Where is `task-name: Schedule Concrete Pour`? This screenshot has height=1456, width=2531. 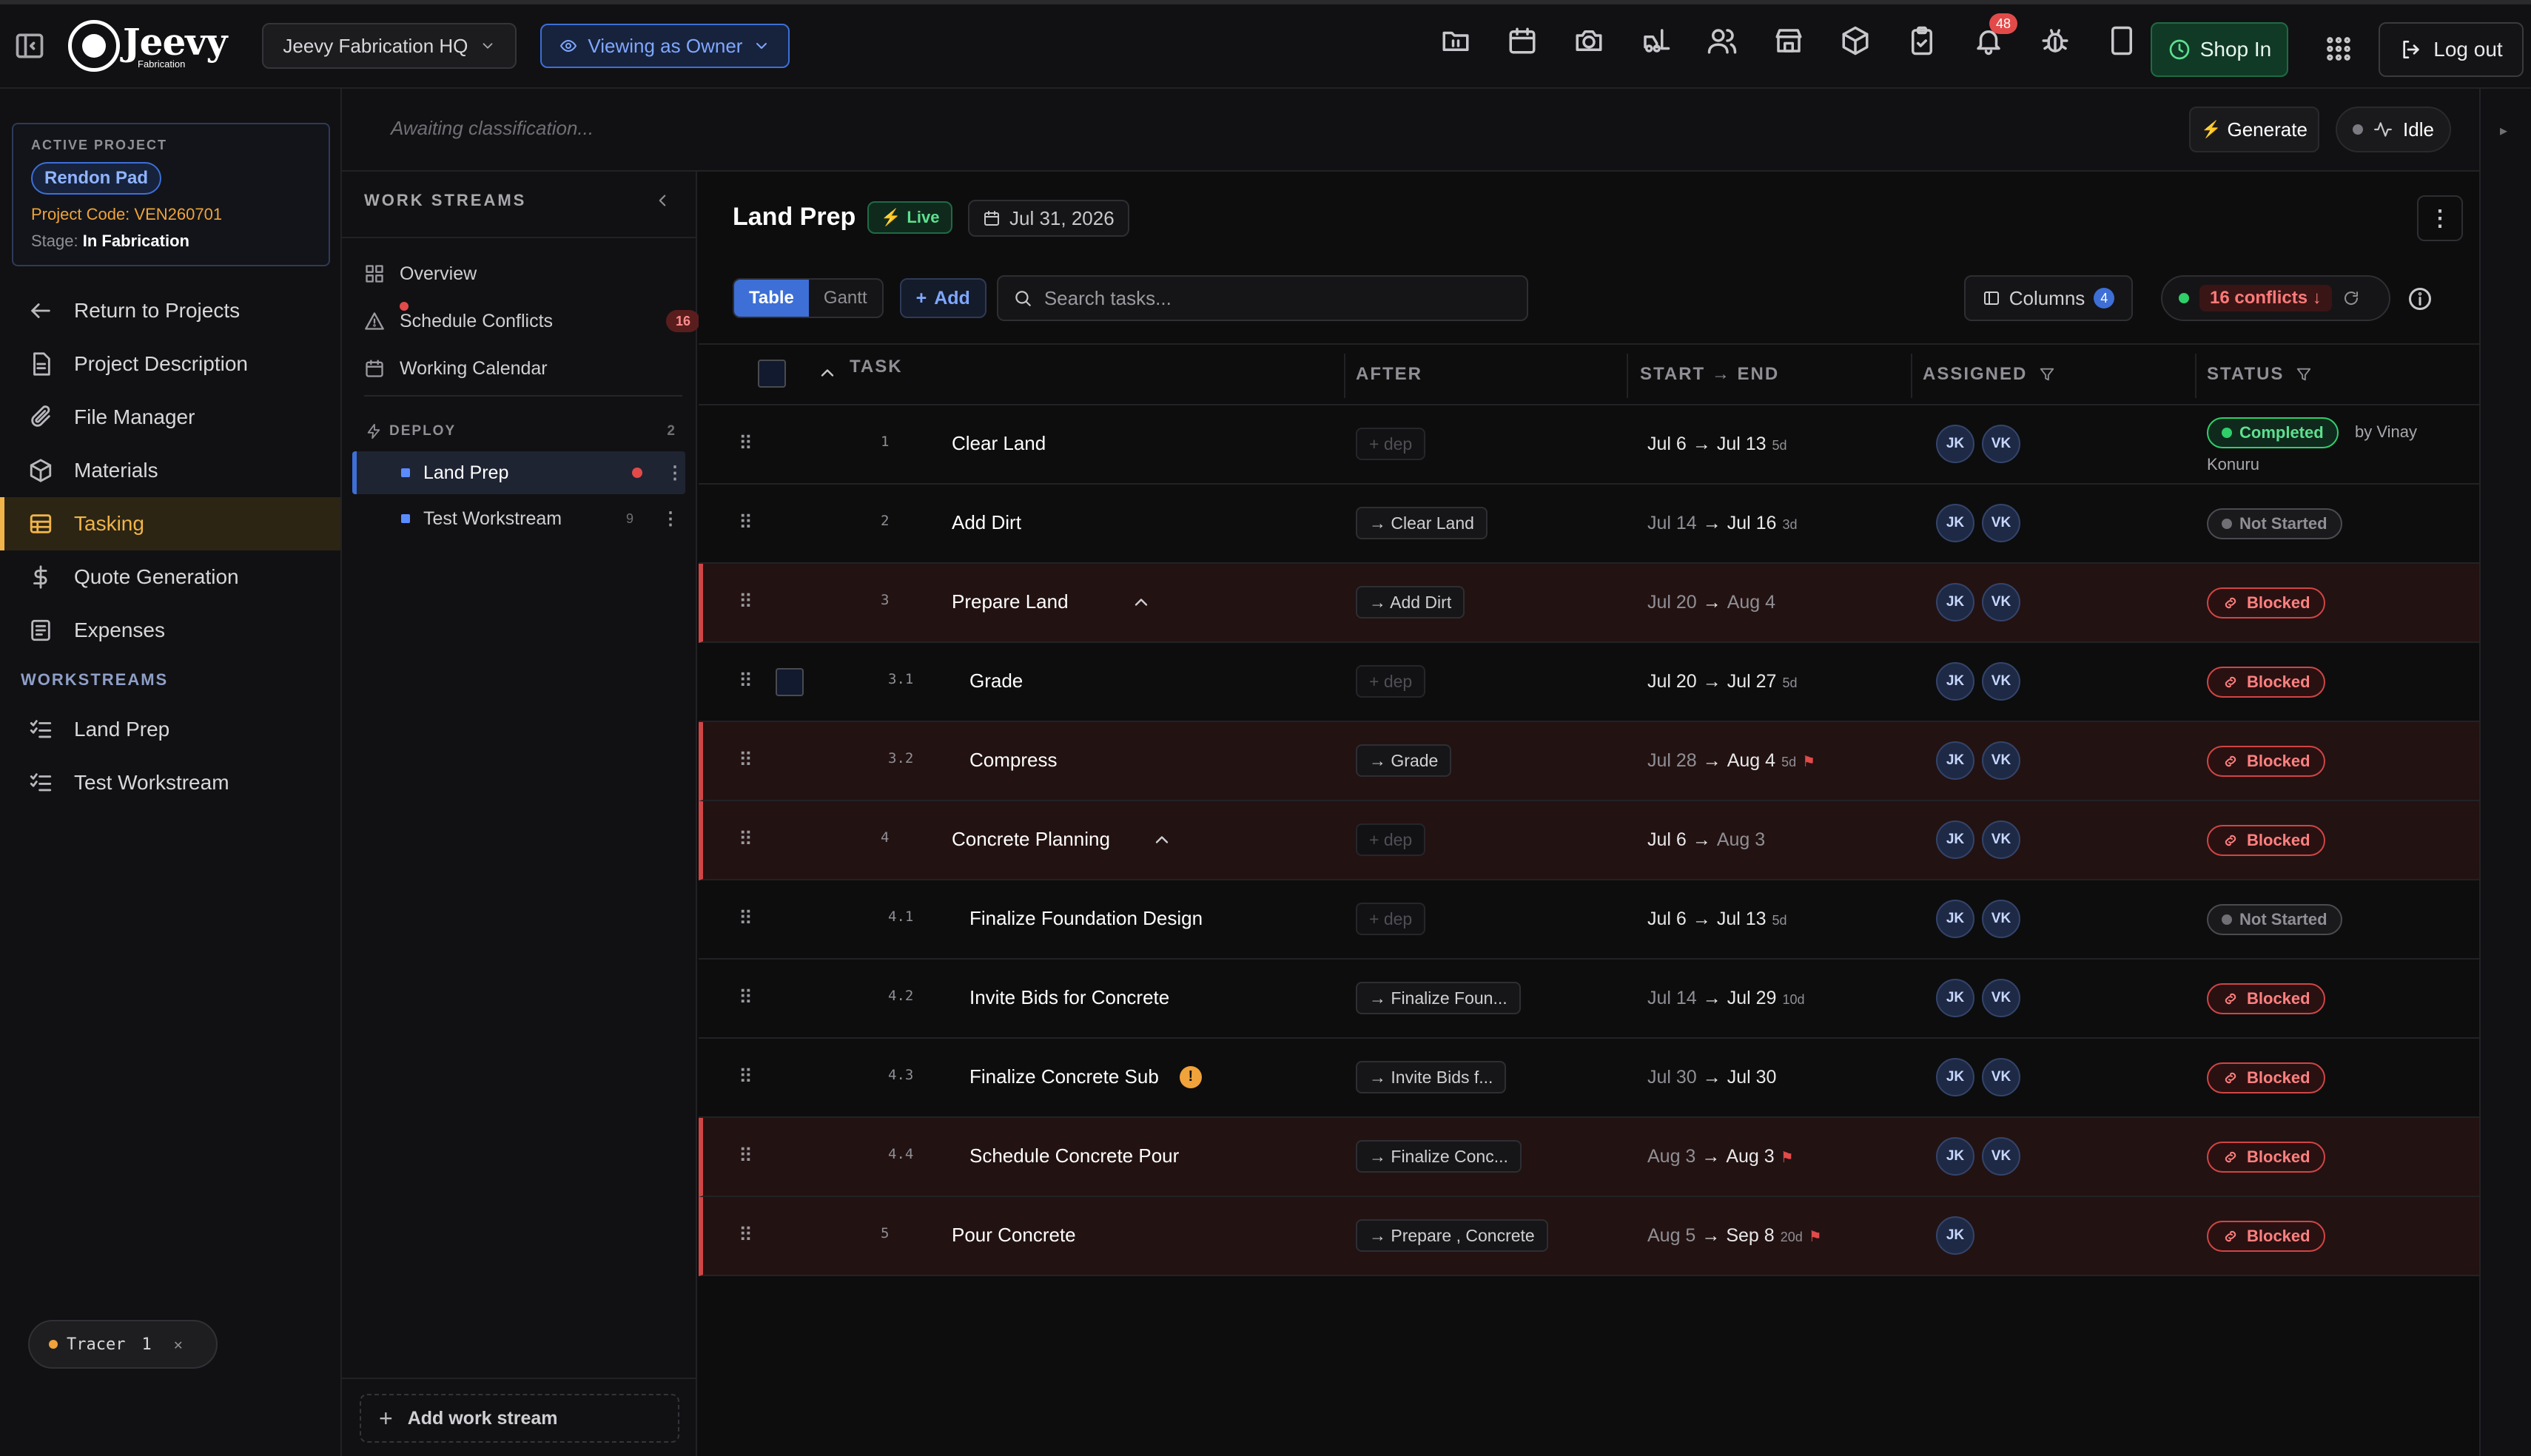
task-name: Schedule Concrete Pour is located at coordinates (1074, 1156).